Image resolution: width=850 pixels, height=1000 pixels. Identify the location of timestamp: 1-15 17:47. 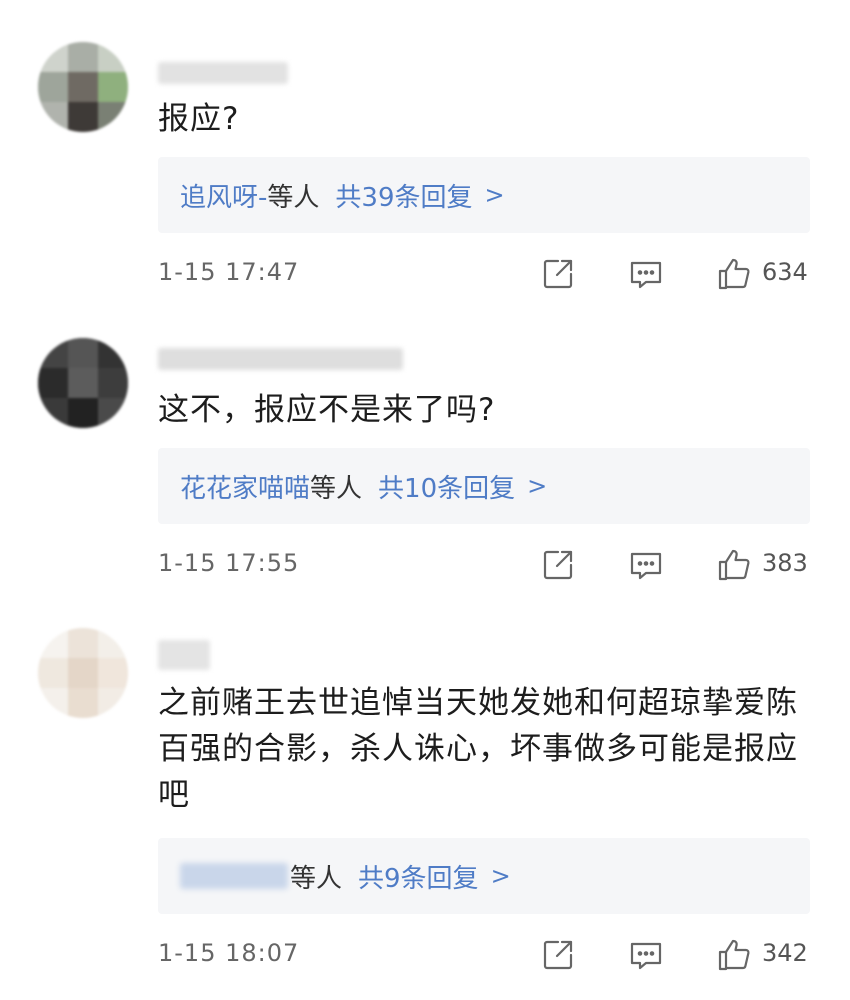
(229, 272).